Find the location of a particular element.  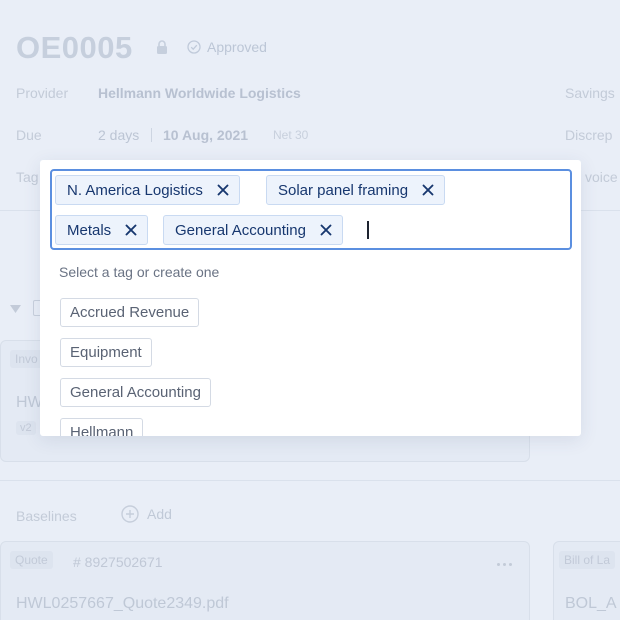

plus-circle-icon is located at coordinates (130, 514).